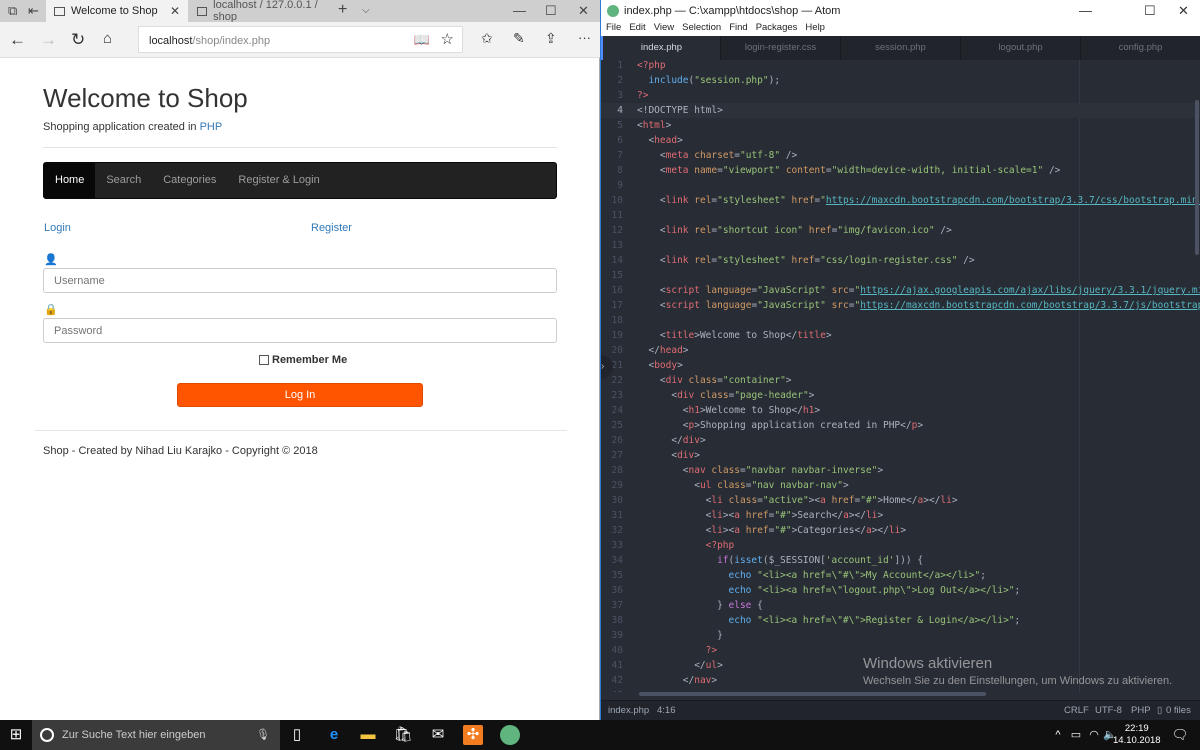 The height and width of the screenshot is (750, 1200). I want to click on tab-welcome-to-shop: Welcome to Shop ✕, so click(117, 11).